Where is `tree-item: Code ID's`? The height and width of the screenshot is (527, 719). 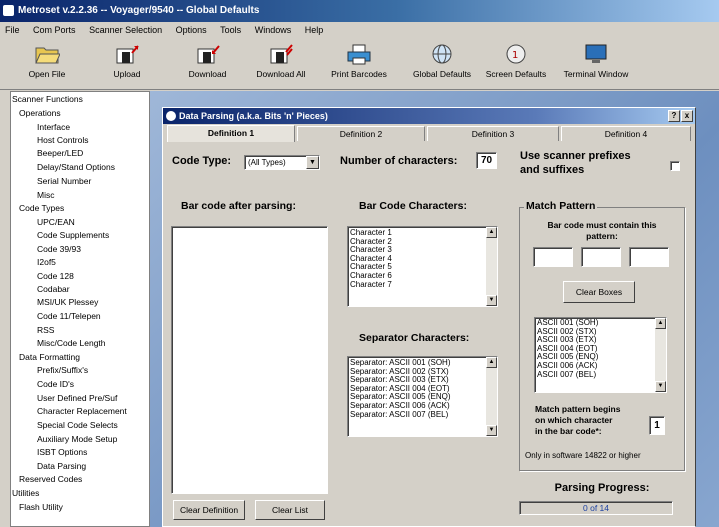 tree-item: Code ID's is located at coordinates (55, 384).